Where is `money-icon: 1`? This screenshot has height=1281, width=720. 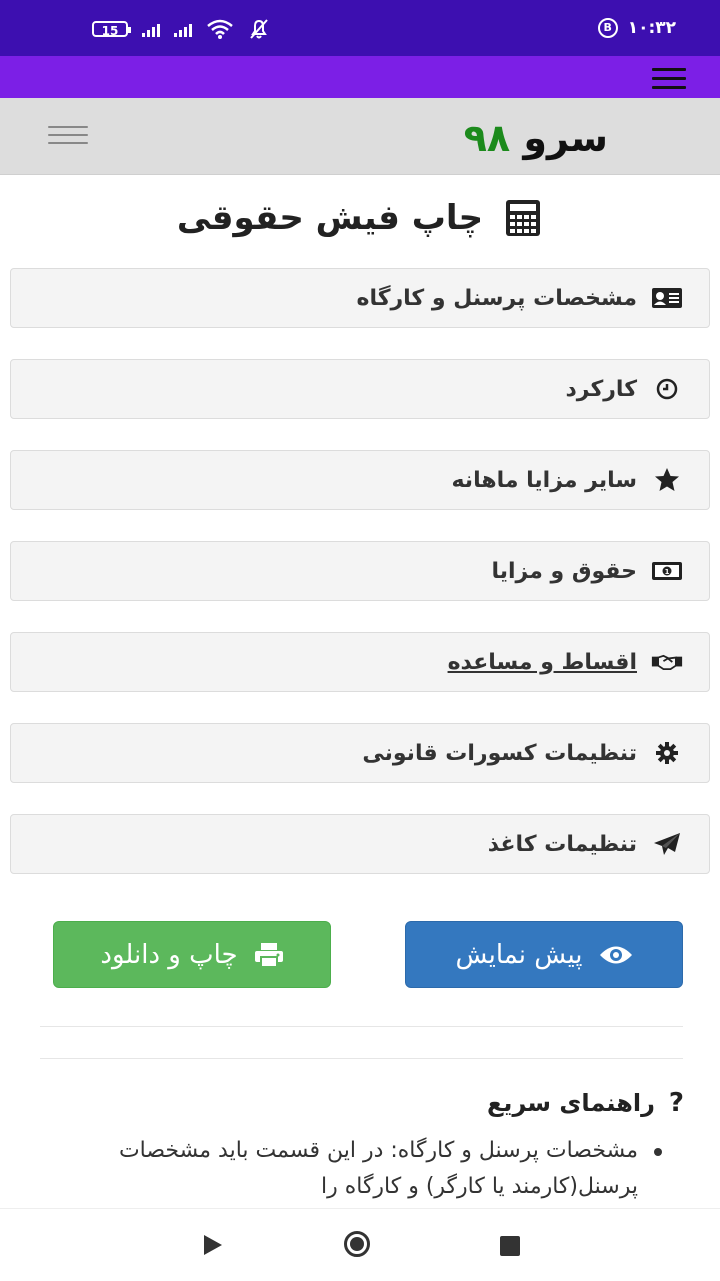 money-icon: 1 is located at coordinates (667, 571).